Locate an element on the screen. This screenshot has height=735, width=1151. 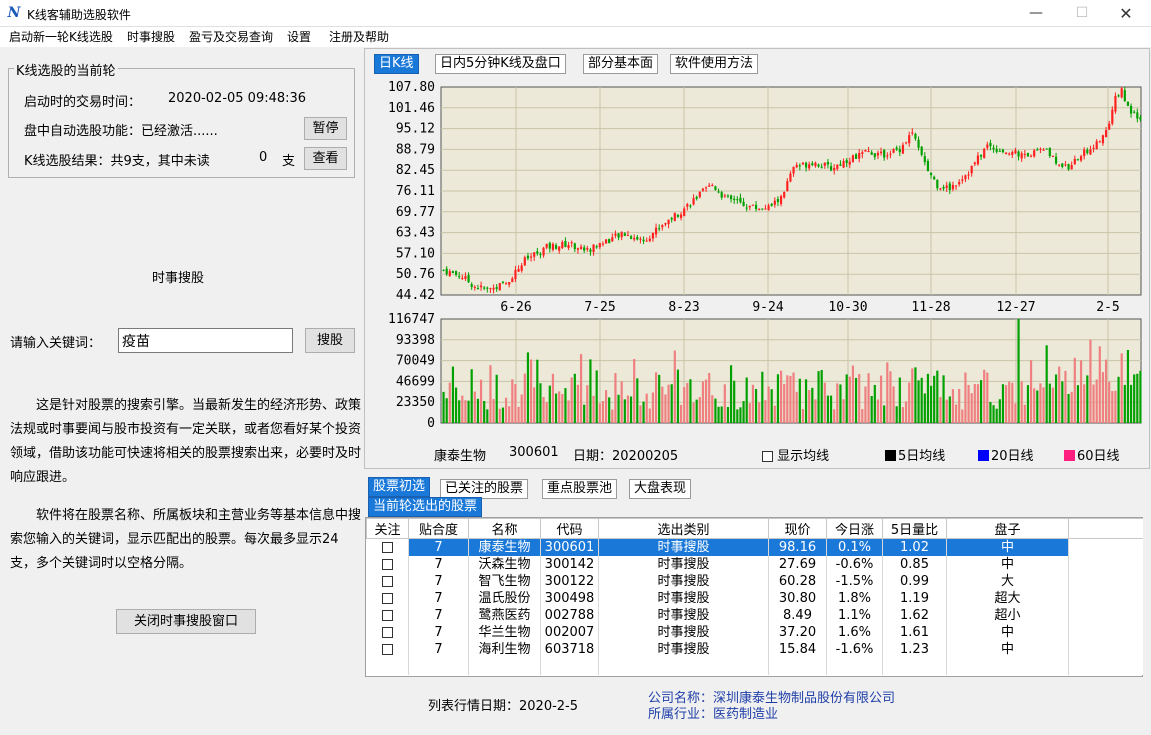
tab-current-round-stocks: 当前轮选出的股票 is located at coordinates (425, 507).